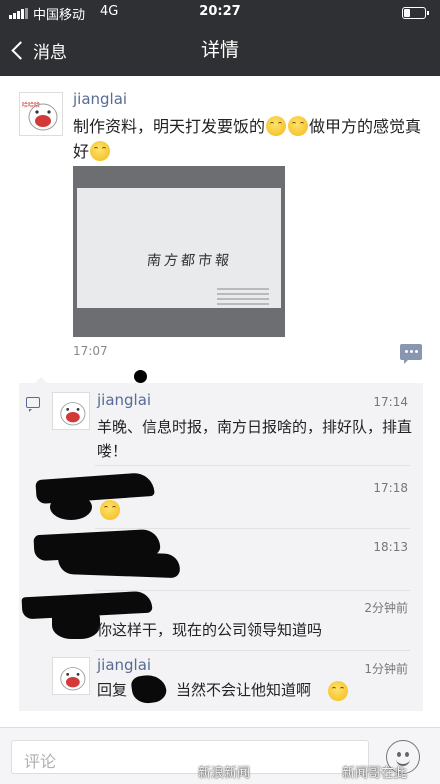  Describe the element at coordinates (253, 139) in the screenshot. I see `post-text: 制作资料，明天打发要饭的 做甲方的感觉真好` at that location.